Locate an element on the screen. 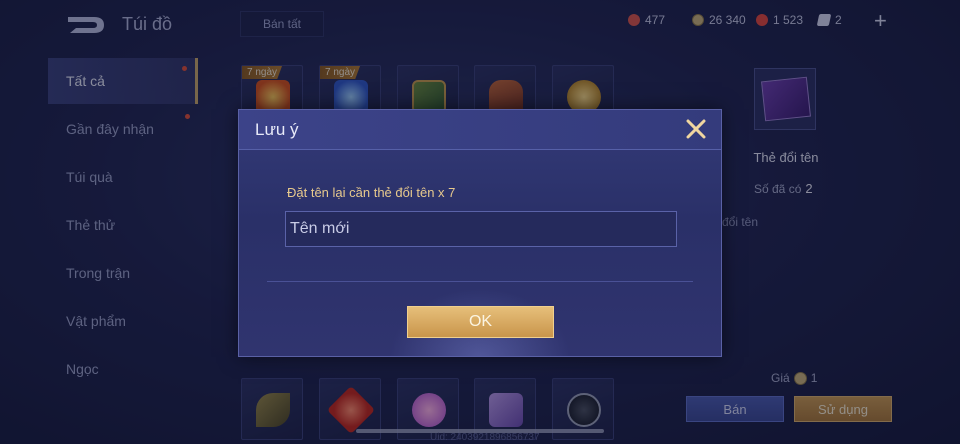 This screenshot has height=444, width=960. dialog-title: Lưu ý is located at coordinates (277, 129).